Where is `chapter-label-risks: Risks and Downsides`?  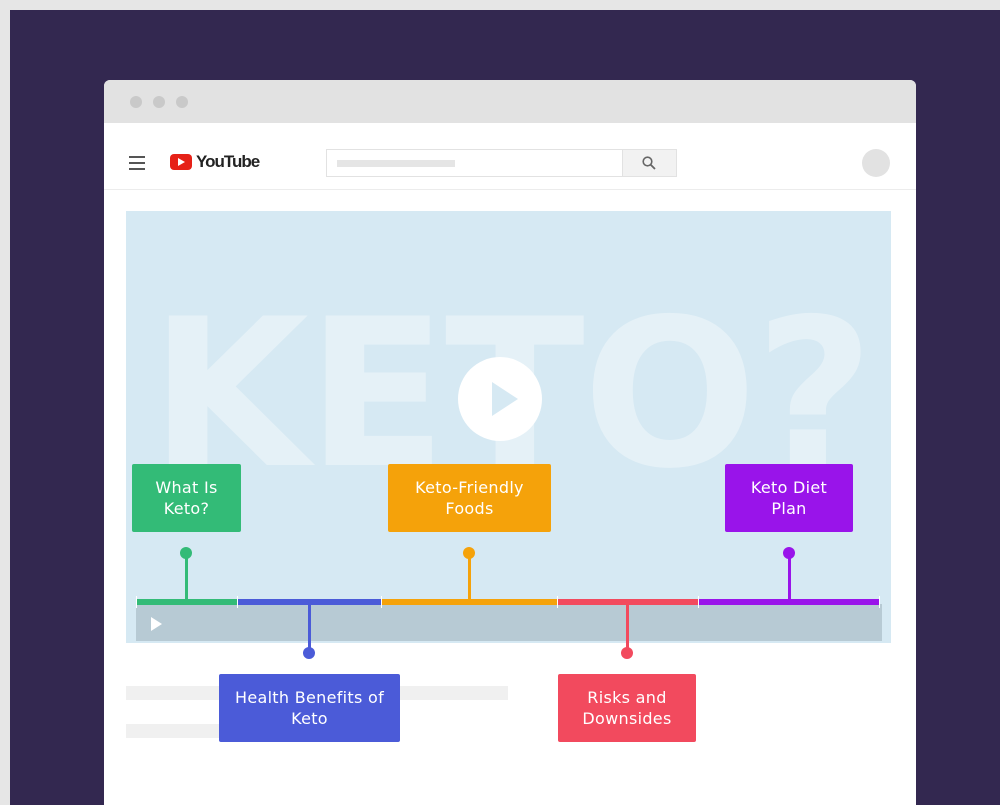 chapter-label-risks: Risks and Downsides is located at coordinates (627, 708).